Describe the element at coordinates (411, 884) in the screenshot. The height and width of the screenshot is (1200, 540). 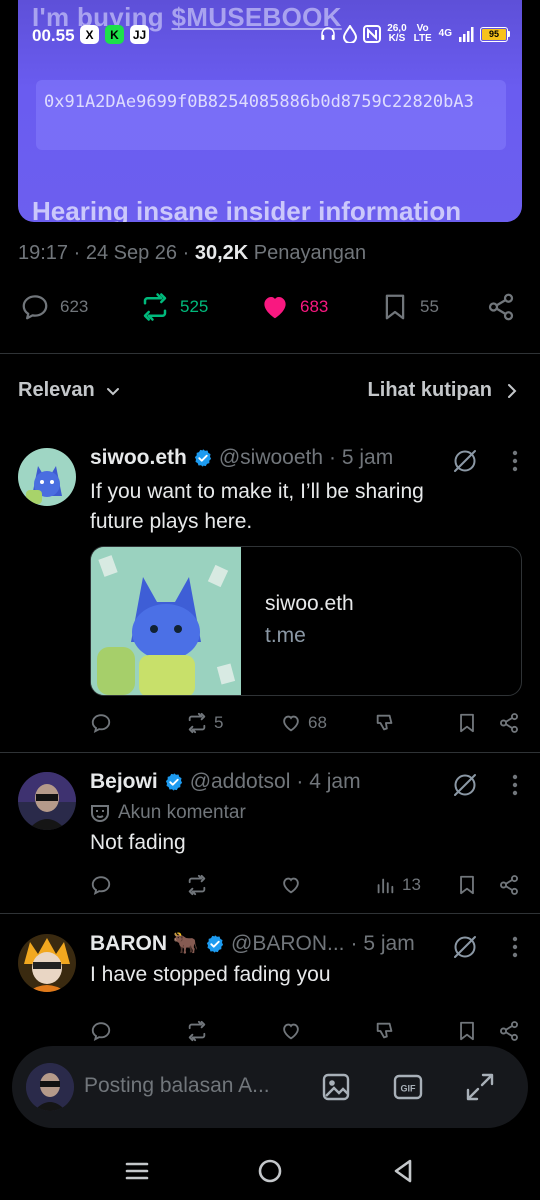
I see `views-count: 13` at that location.